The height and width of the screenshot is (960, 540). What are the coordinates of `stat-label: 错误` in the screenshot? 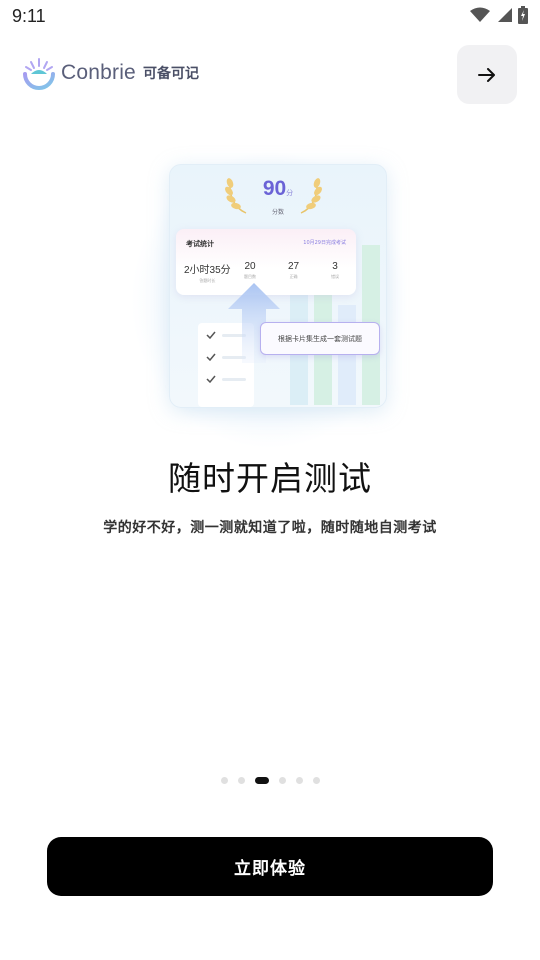 It's located at (335, 276).